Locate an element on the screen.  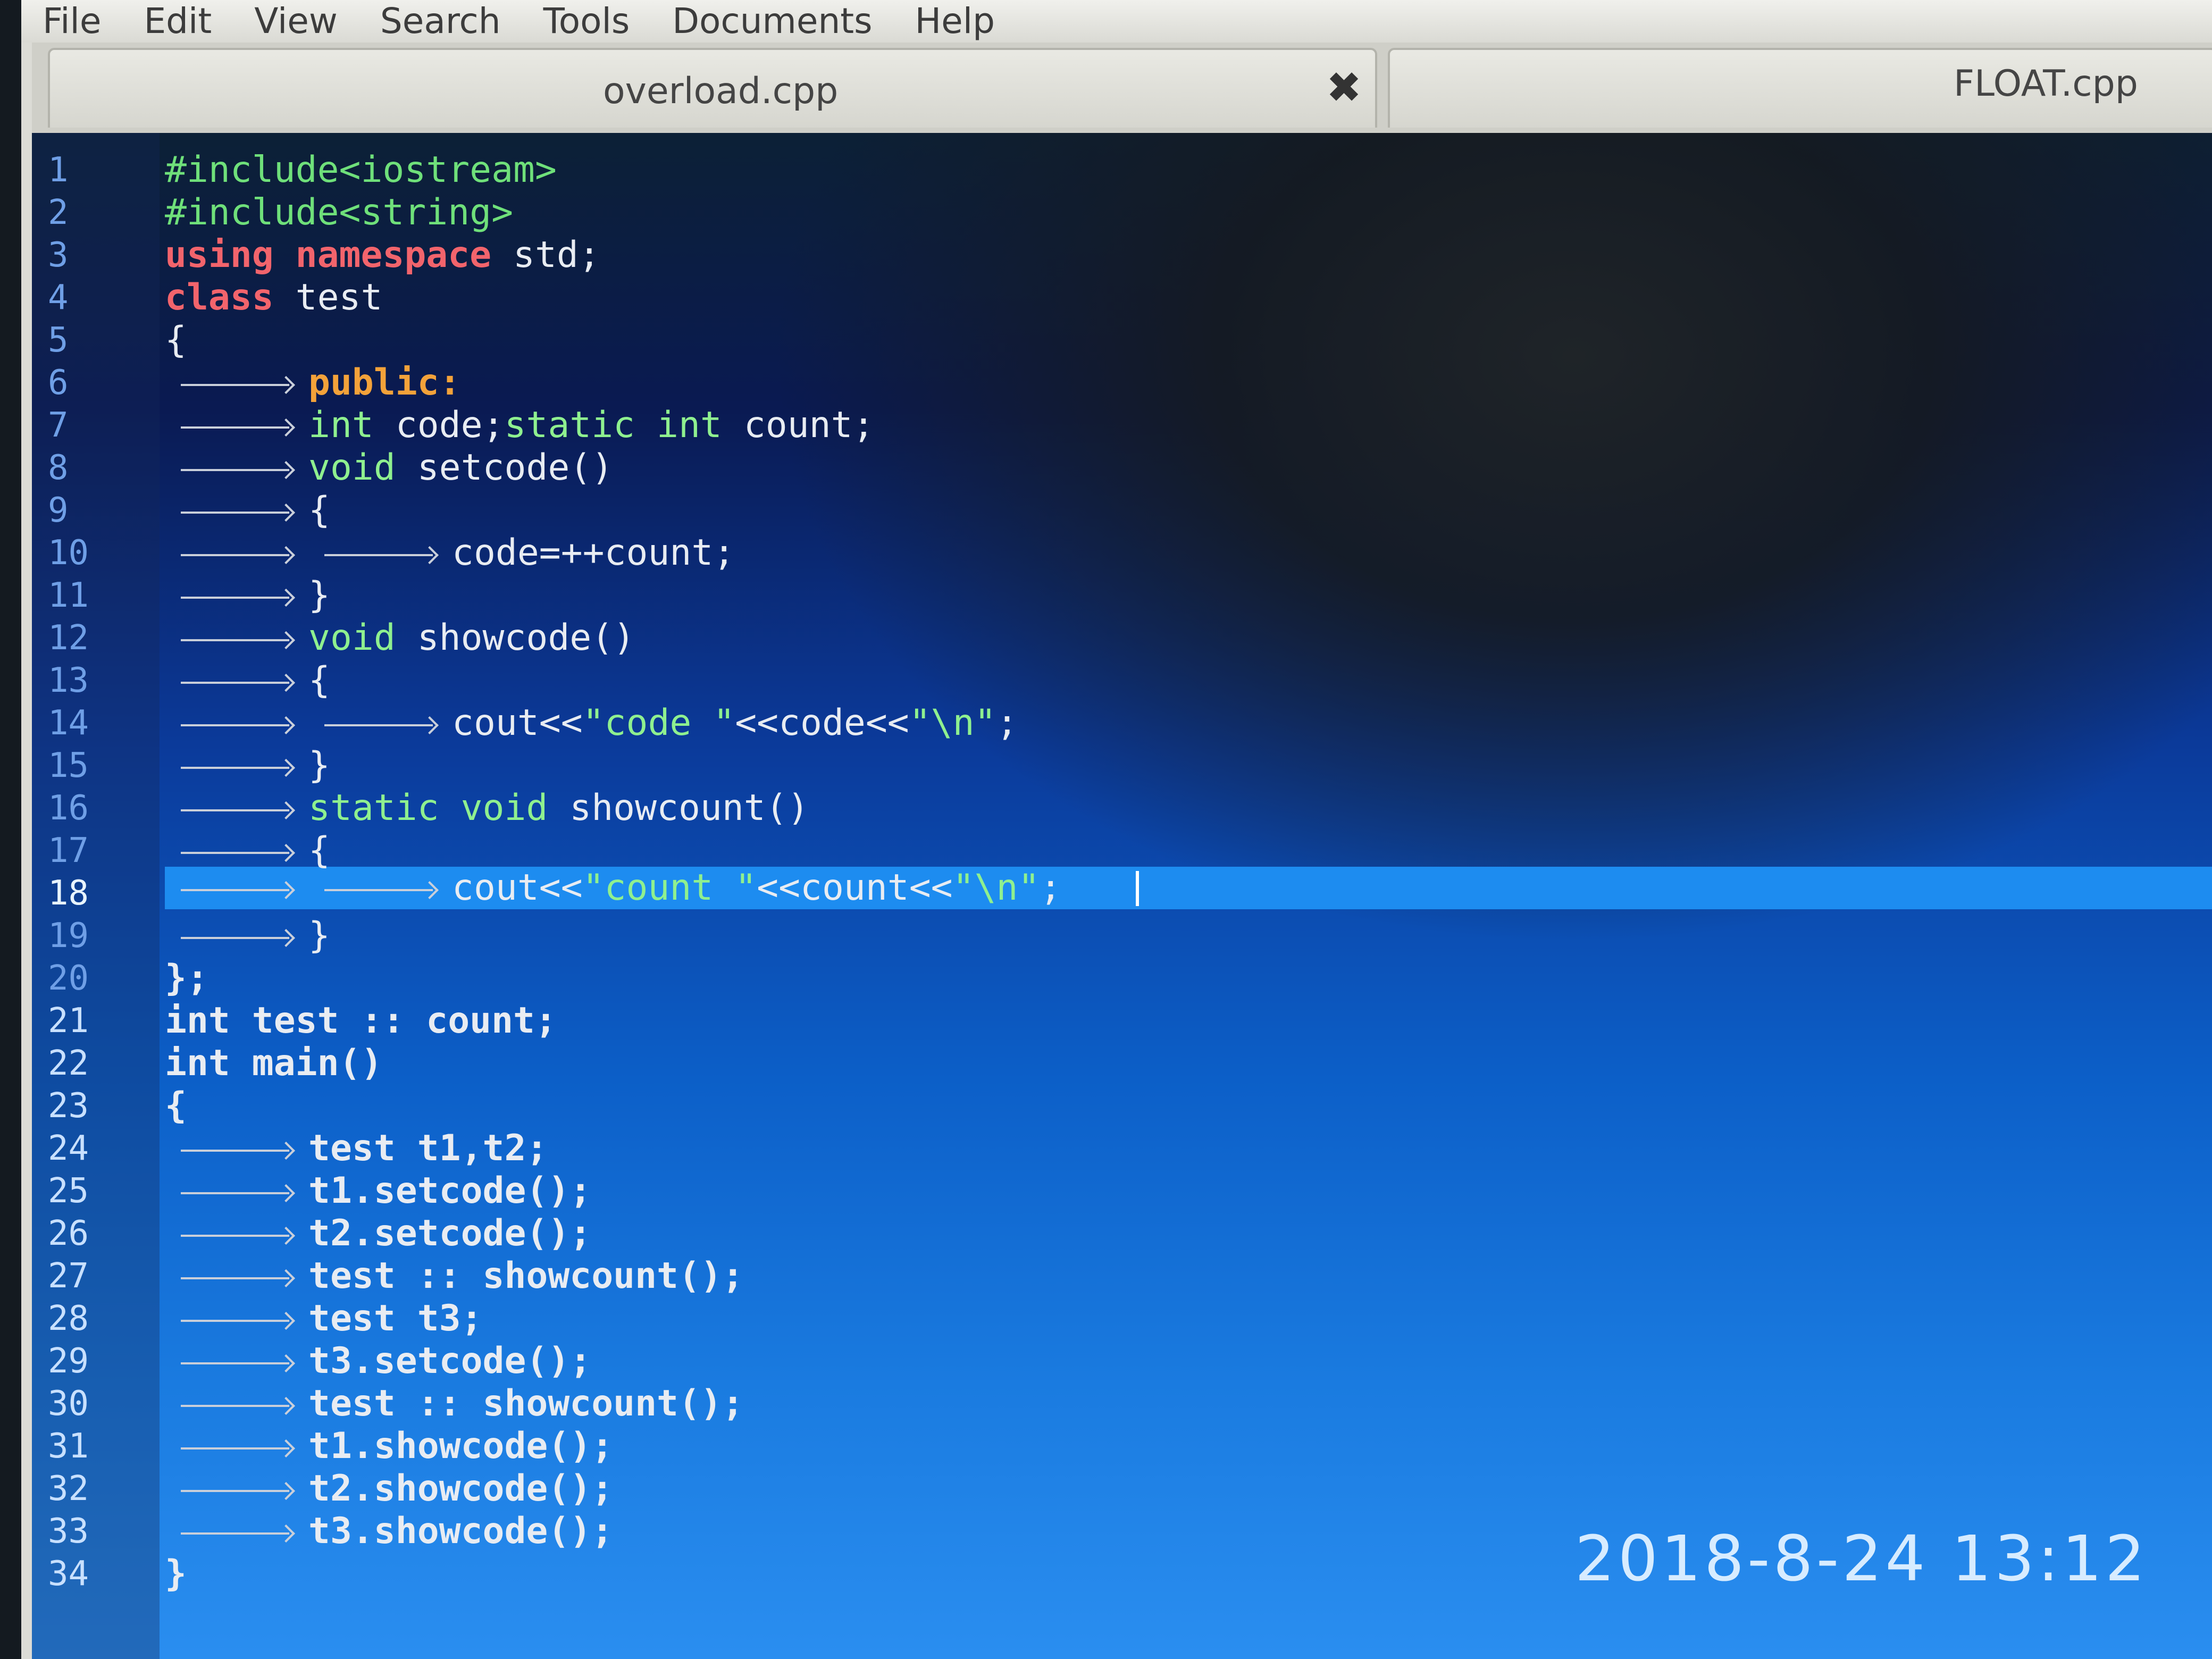
line-number: 21 is located at coordinates (68, 1021).